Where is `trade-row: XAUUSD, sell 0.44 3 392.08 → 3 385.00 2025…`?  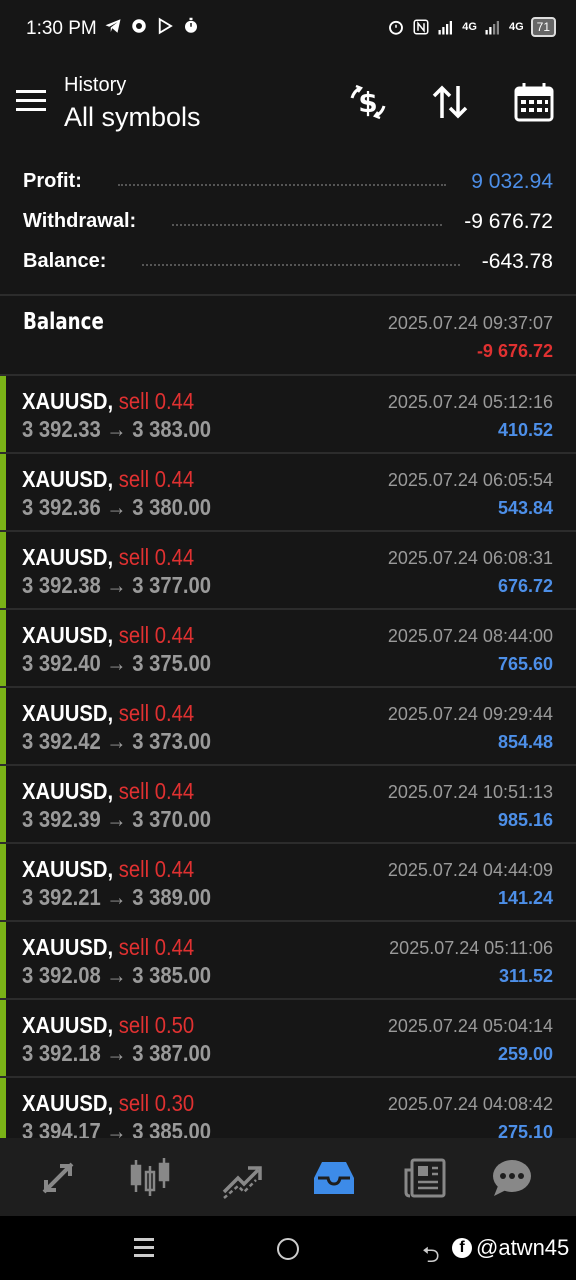
trade-row: XAUUSD, sell 0.44 3 392.08 → 3 385.00 2025… is located at coordinates (288, 961).